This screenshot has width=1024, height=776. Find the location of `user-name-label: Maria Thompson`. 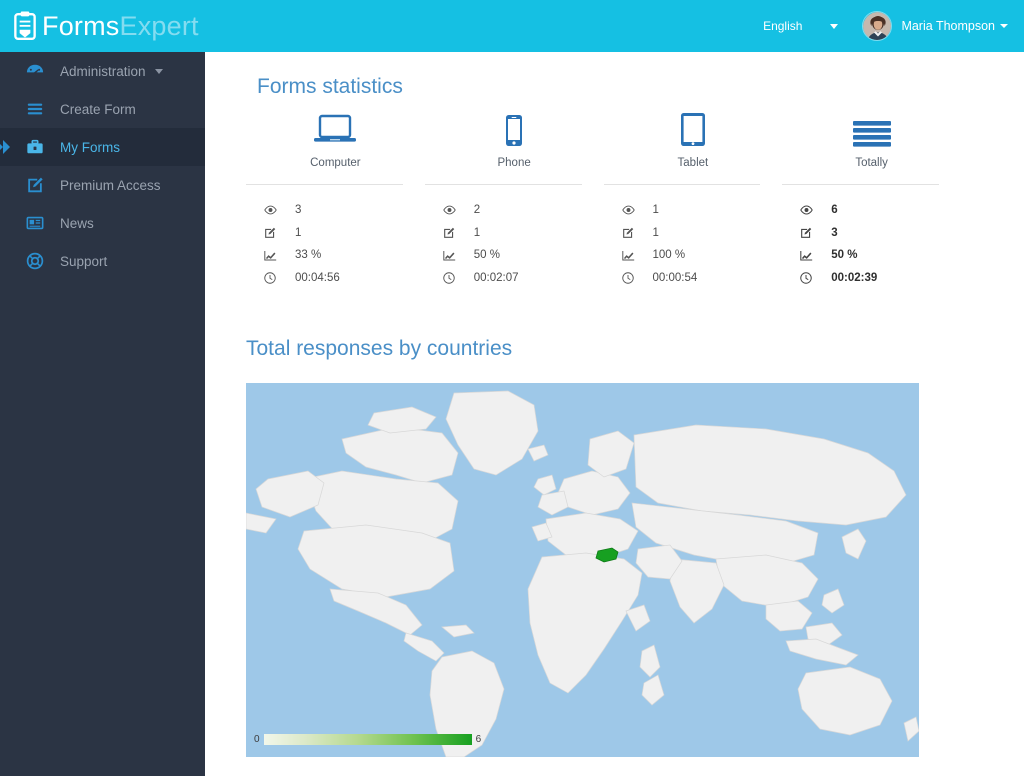

user-name-label: Maria Thompson is located at coordinates (948, 26).